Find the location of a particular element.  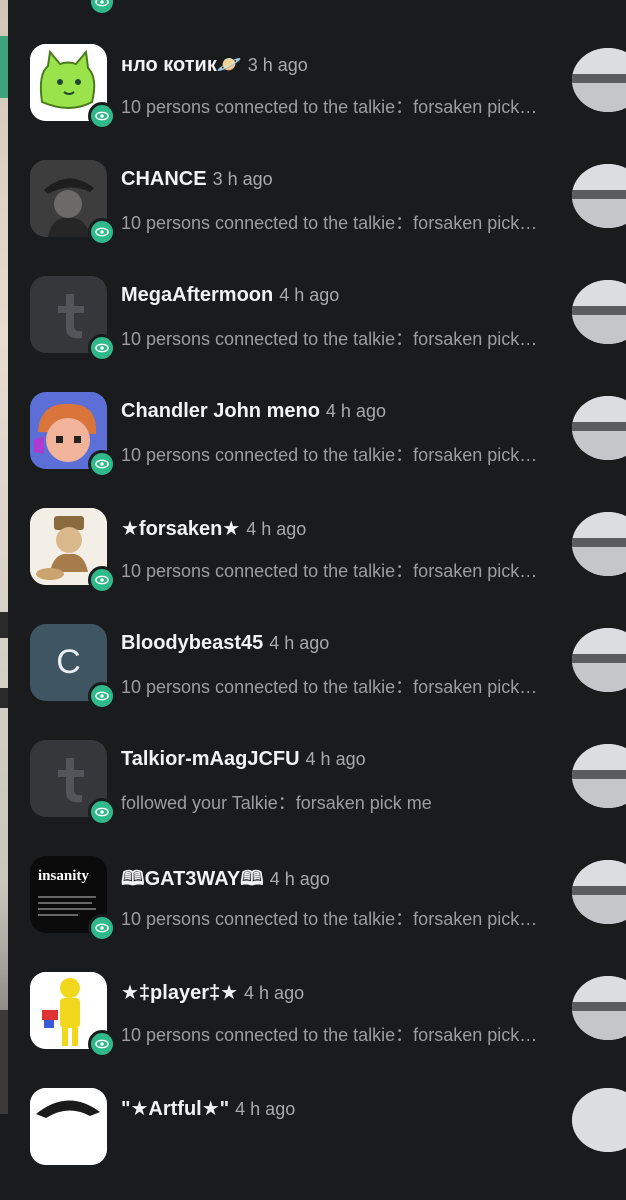

notification-row: "★Artful★" 4 h ago is located at coordinates (317, 1142).